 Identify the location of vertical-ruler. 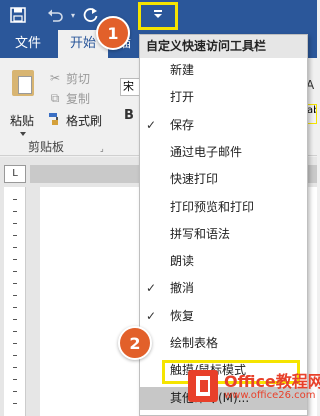
(15, 301).